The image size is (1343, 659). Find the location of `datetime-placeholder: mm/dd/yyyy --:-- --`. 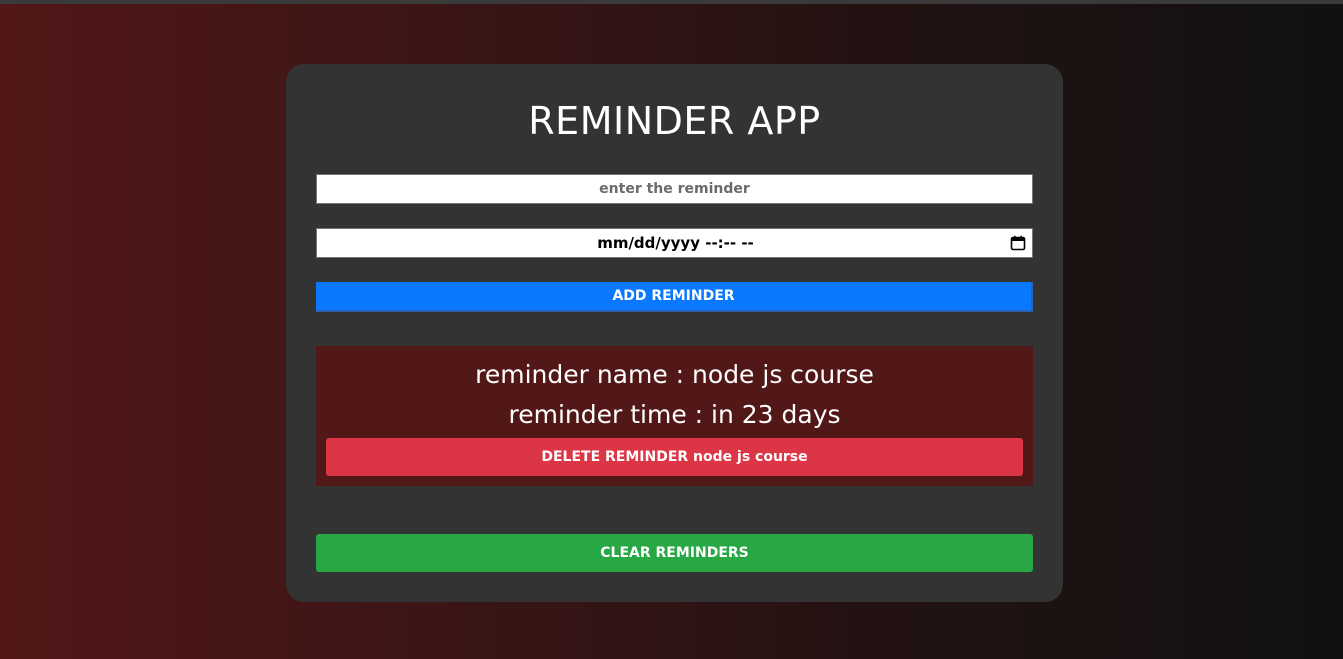

datetime-placeholder: mm/dd/yyyy --:-- -- is located at coordinates (675, 243).